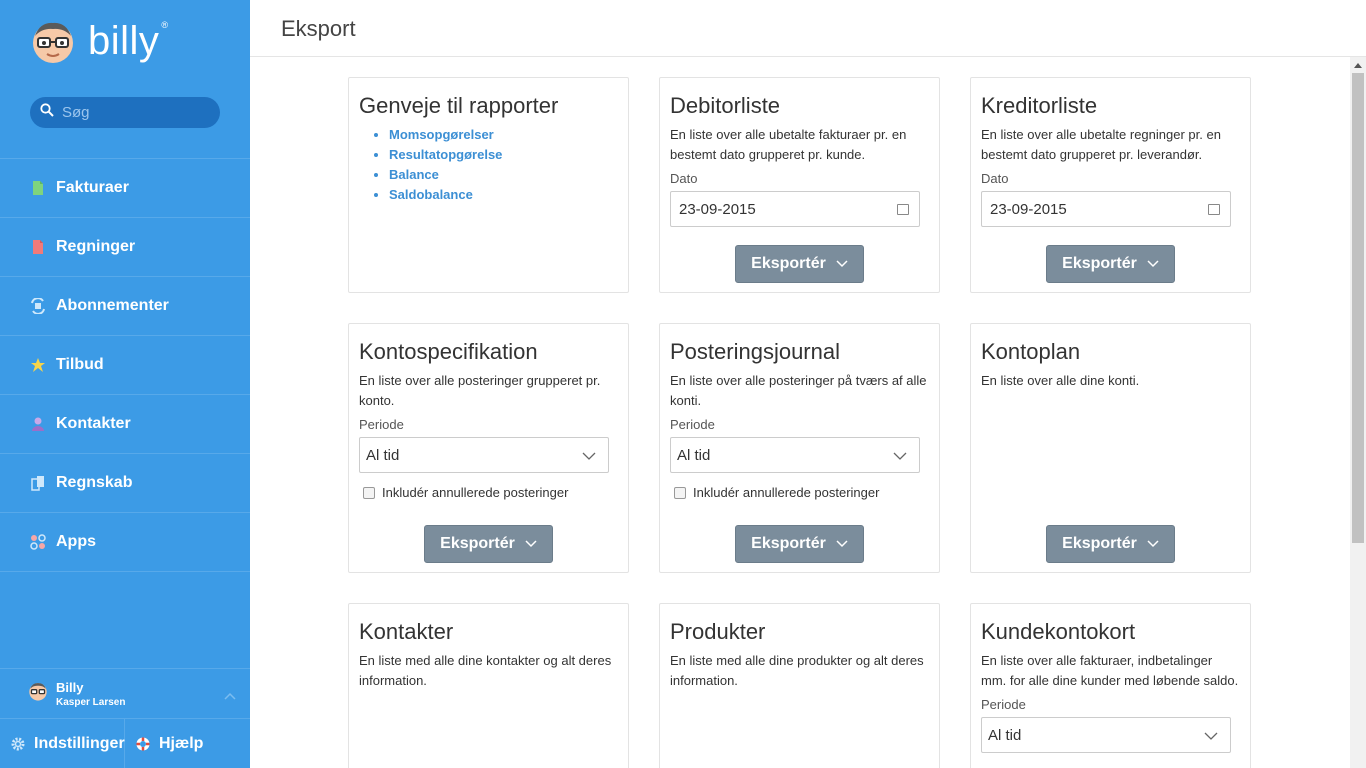 The image size is (1366, 768). Describe the element at coordinates (718, 631) in the screenshot. I see `card-title: Produkter` at that location.